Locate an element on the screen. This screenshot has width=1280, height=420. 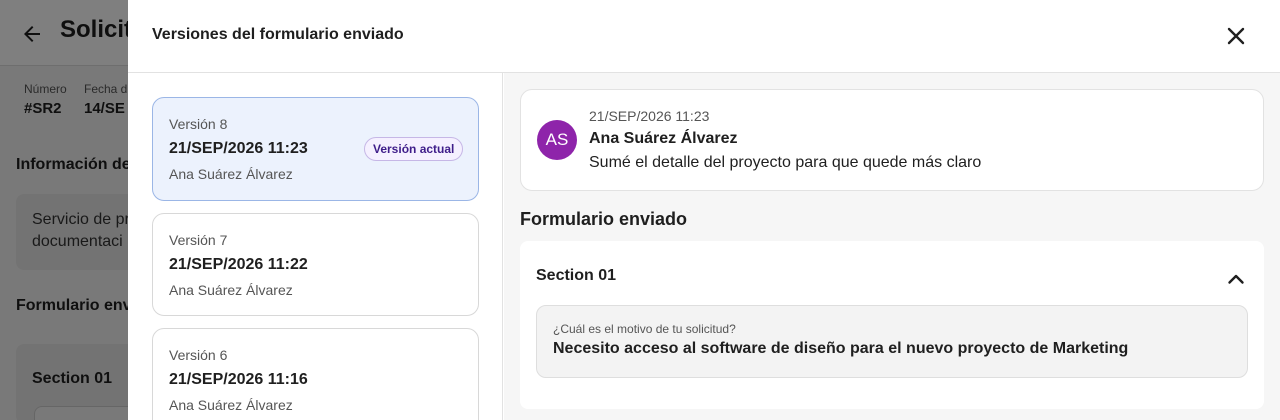
question-label: ¿Cuál es el motivo de tu solicitud? is located at coordinates (644, 329).